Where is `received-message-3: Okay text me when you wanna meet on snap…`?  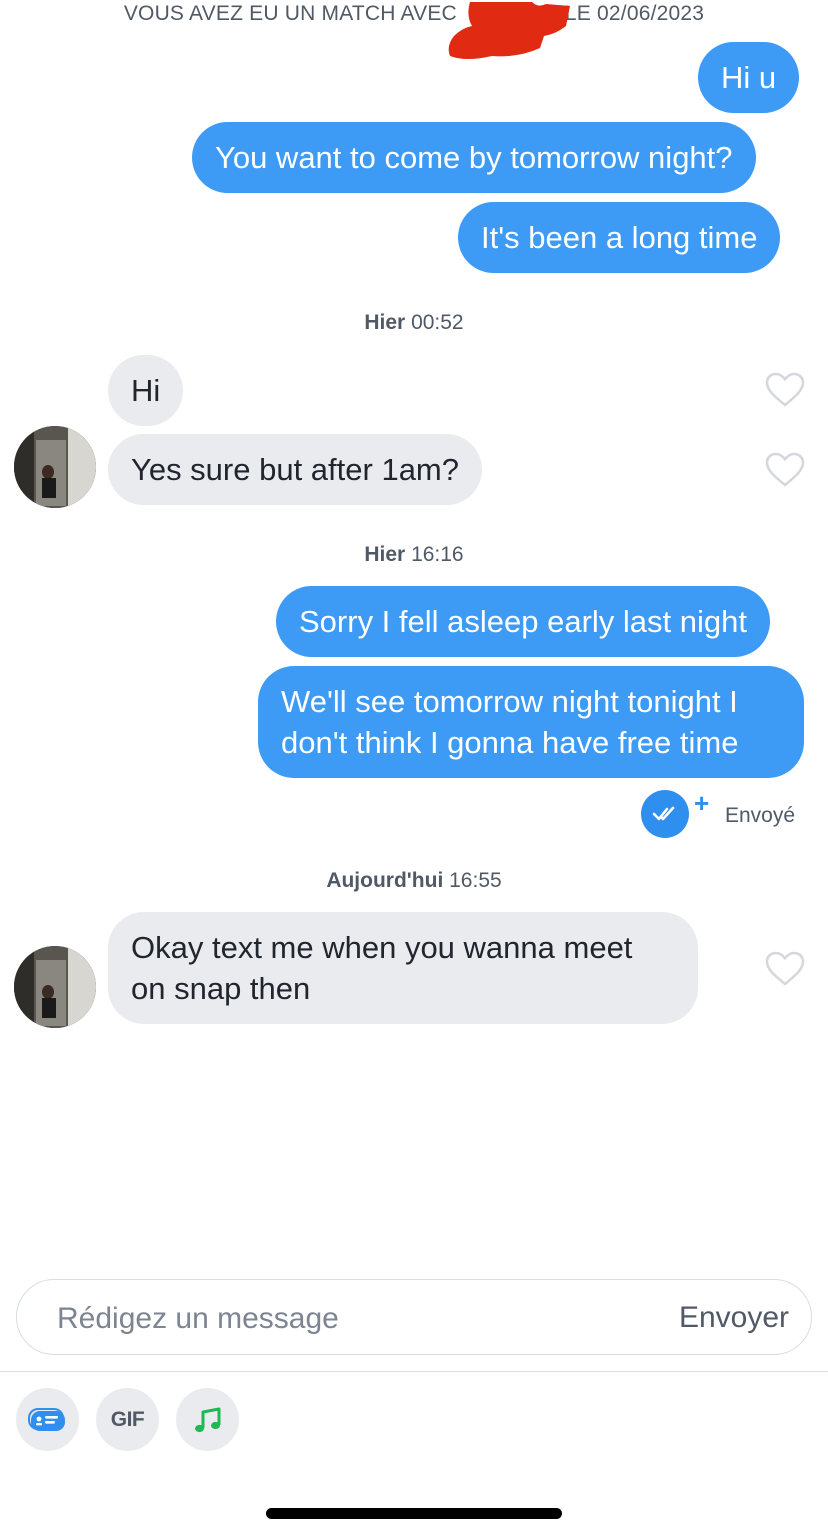 received-message-3: Okay text me when you wanna meet on snap… is located at coordinates (403, 968).